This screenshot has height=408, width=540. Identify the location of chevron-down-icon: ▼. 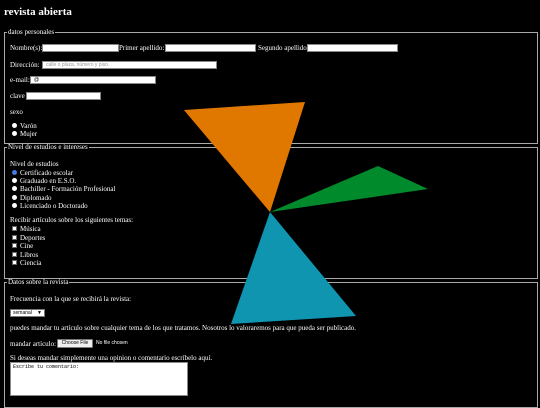
(39, 313).